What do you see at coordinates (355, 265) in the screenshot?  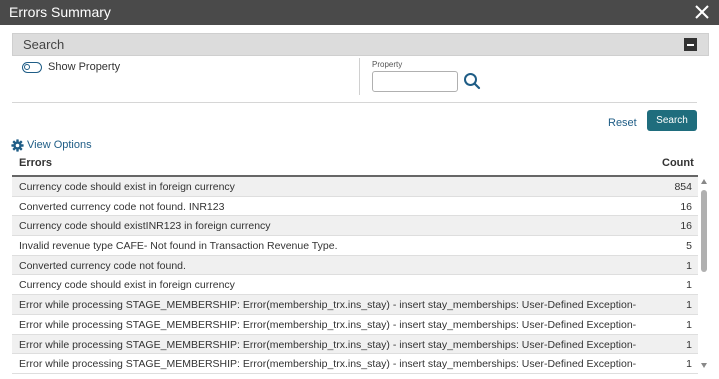 I see `table-row: Converted currency code not found. 1` at bounding box center [355, 265].